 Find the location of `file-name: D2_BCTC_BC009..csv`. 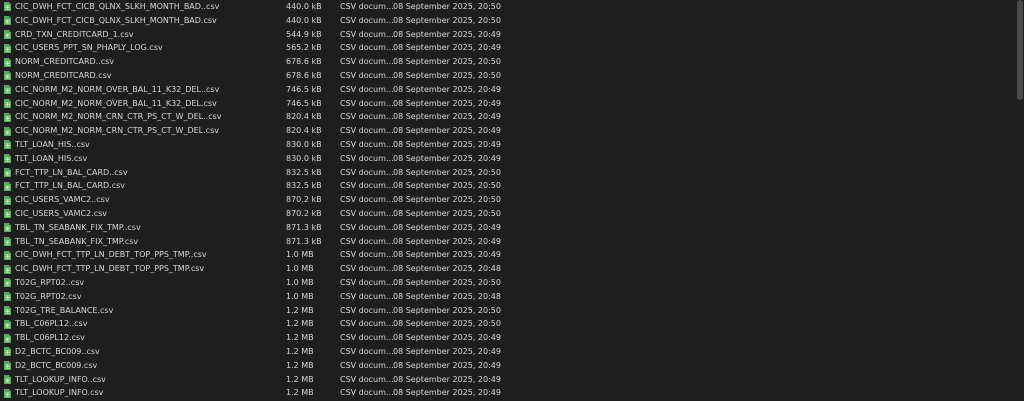

file-name: D2_BCTC_BC009..csv is located at coordinates (57, 351).